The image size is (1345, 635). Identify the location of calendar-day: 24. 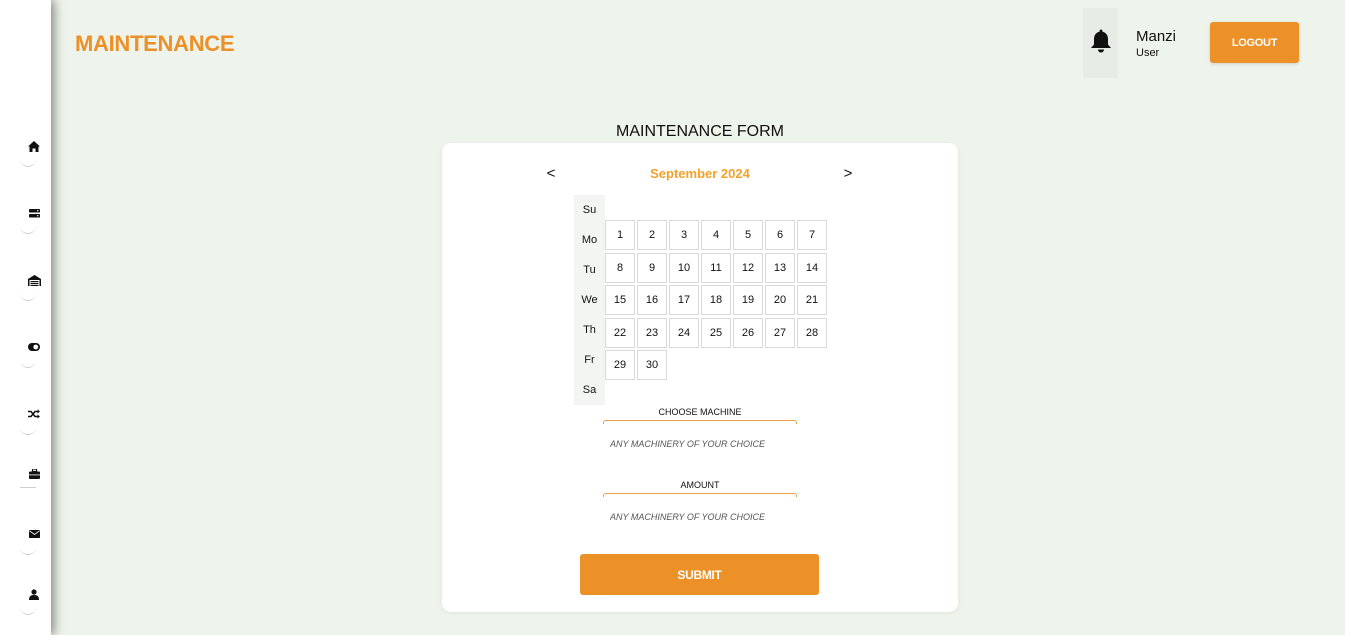
(684, 332).